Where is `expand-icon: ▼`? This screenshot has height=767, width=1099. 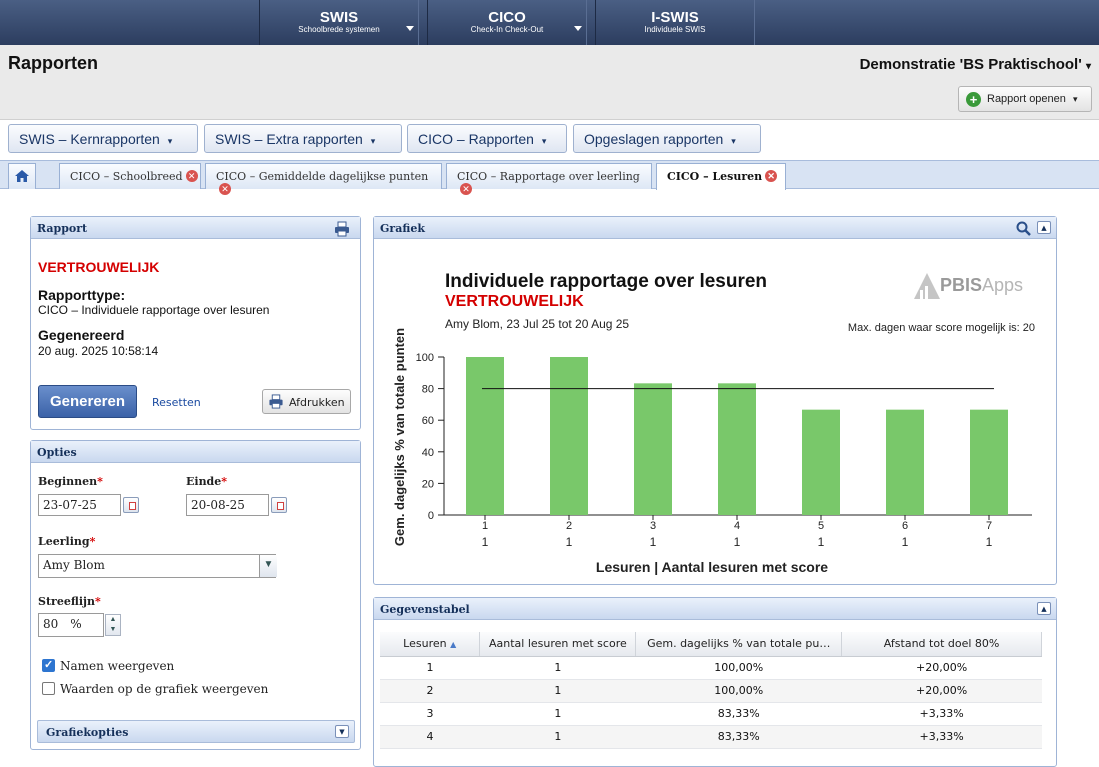 expand-icon: ▼ is located at coordinates (342, 731).